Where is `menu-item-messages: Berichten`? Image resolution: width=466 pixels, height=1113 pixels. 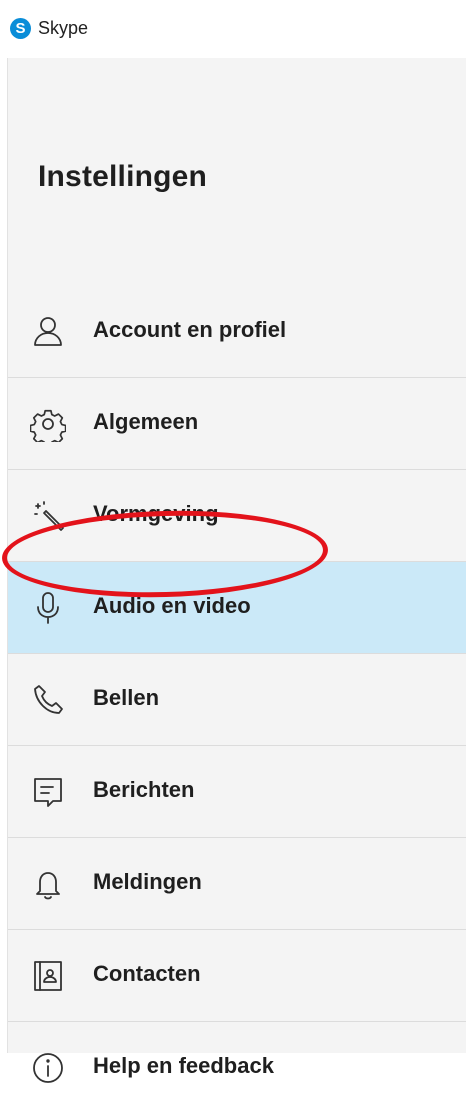
menu-item-messages: Berichten is located at coordinates (237, 792).